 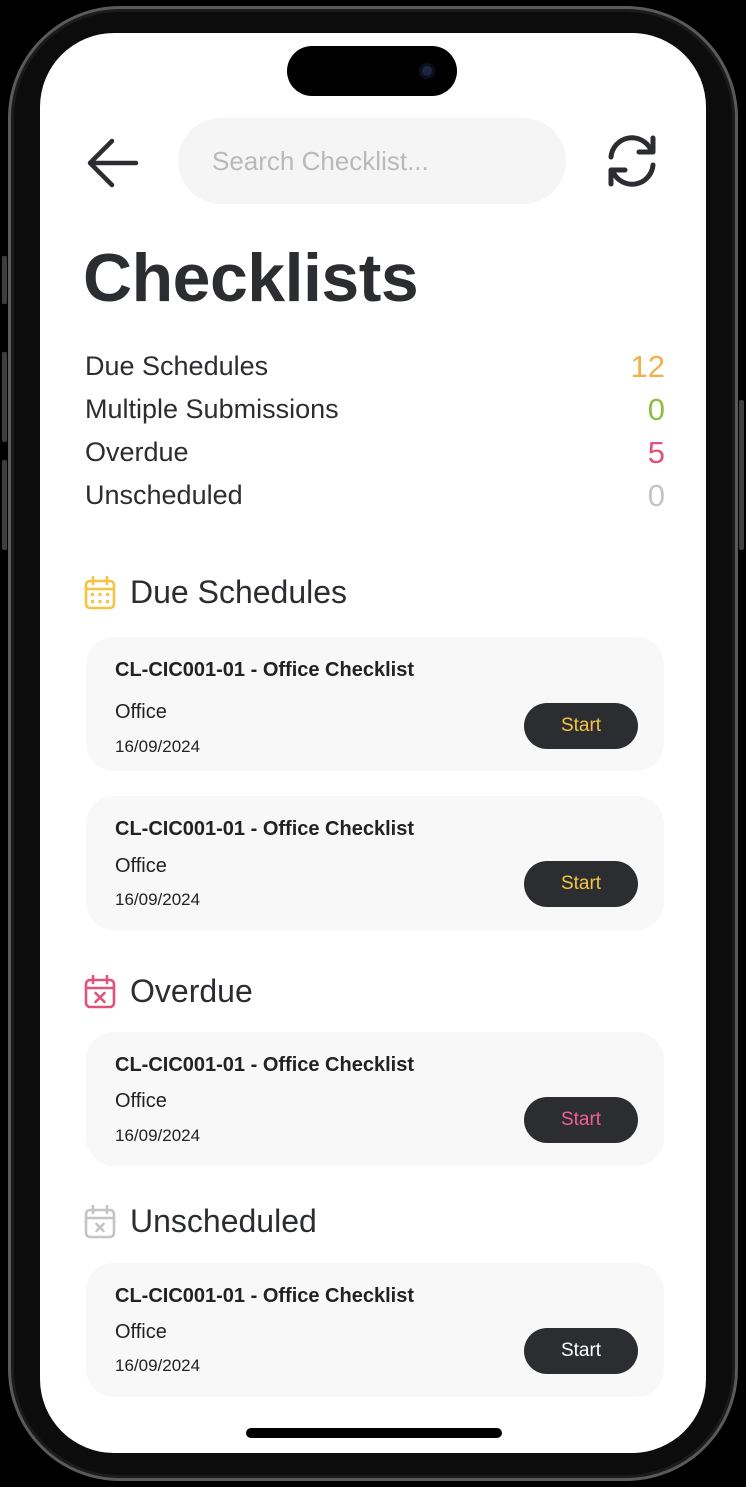 What do you see at coordinates (177, 366) in the screenshot?
I see `summary-label: Due Schedules` at bounding box center [177, 366].